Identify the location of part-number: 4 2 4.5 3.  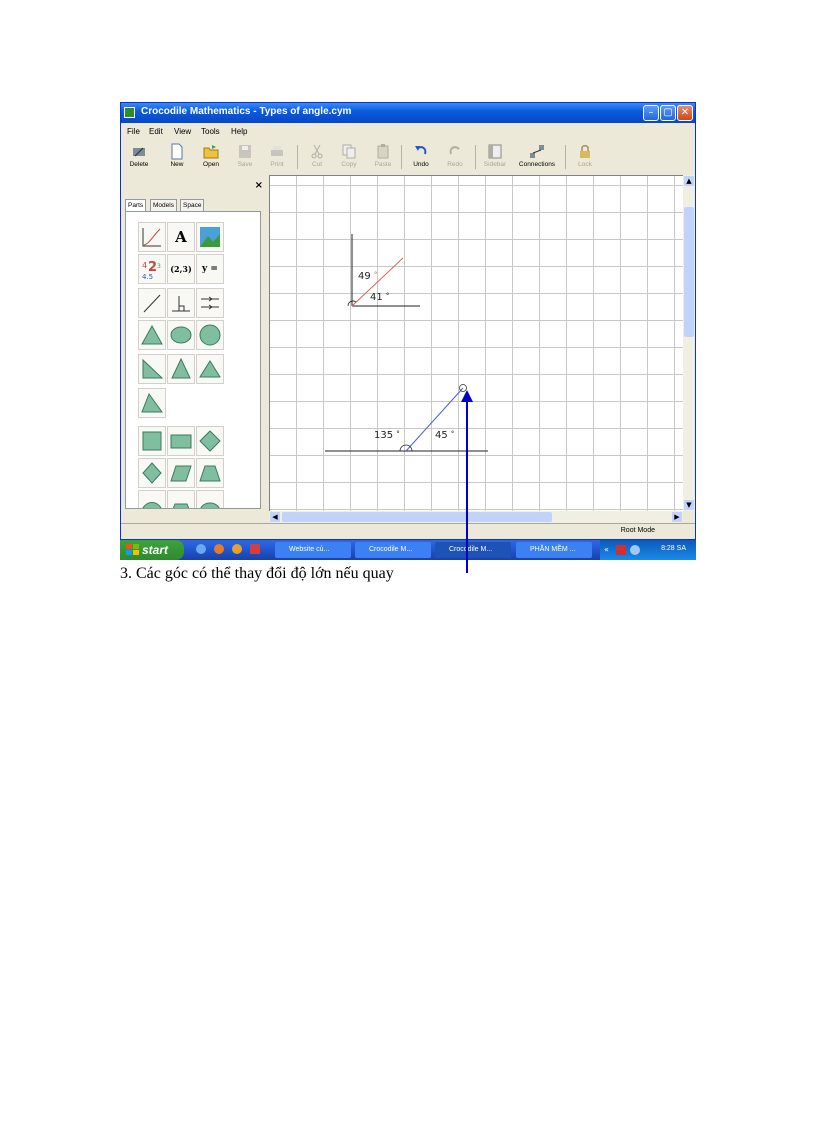
(152, 269).